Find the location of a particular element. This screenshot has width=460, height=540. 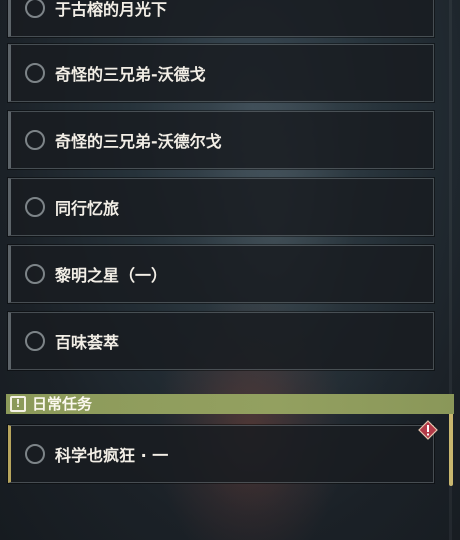

quest-item: 百味荟萃 is located at coordinates (221, 341).